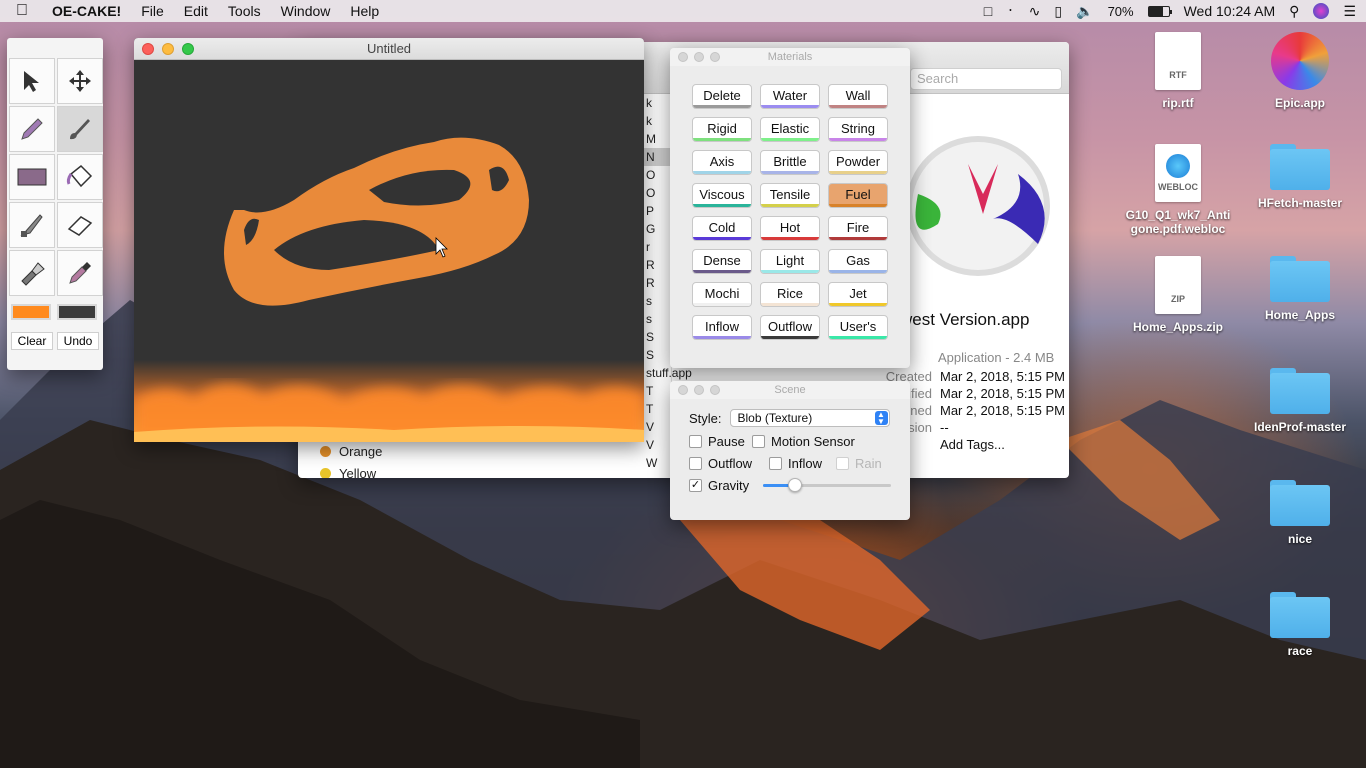 The image size is (1366, 768). Describe the element at coordinates (809, 418) in the screenshot. I see `style-select: Blob (Texture) ▲ ▼` at that location.